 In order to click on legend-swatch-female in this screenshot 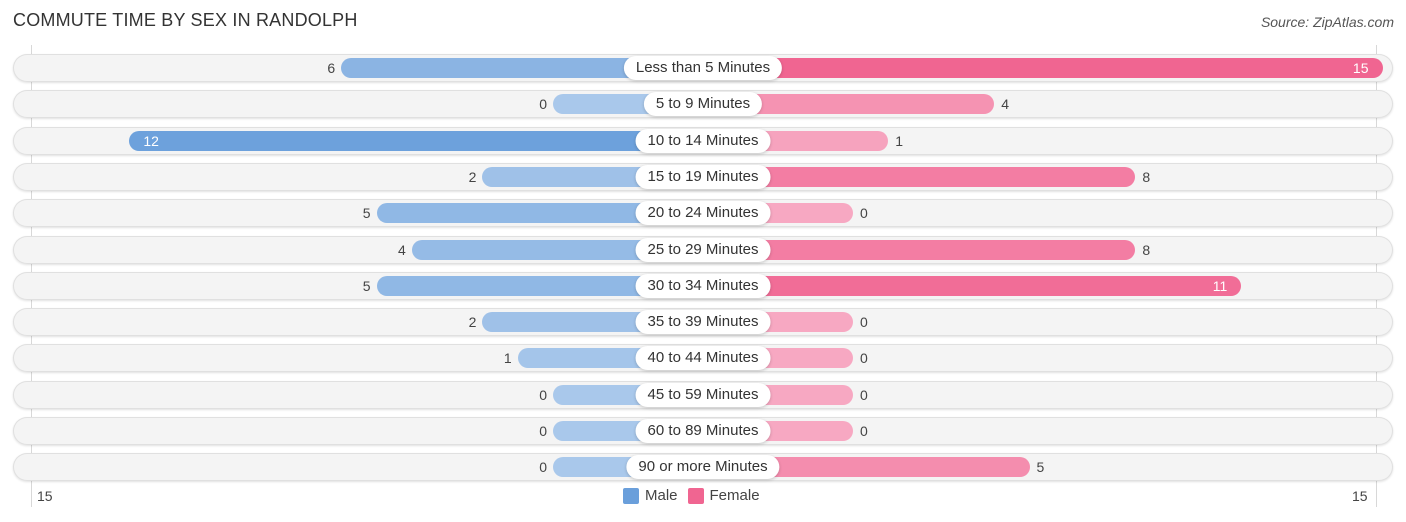, I will do `click(695, 495)`.